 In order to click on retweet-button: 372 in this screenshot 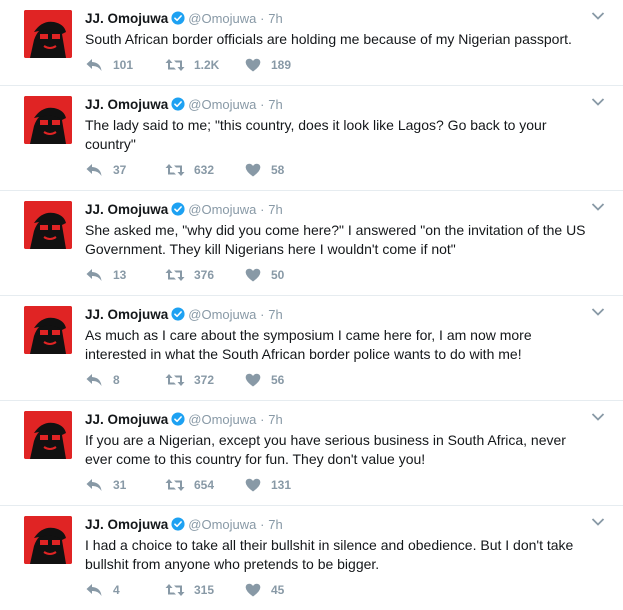, I will do `click(205, 380)`.